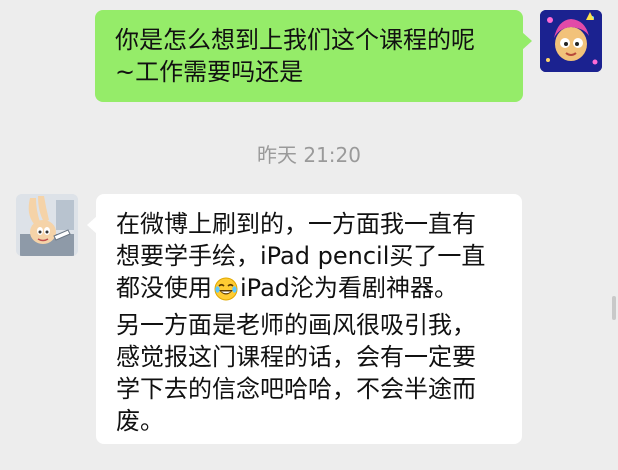  Describe the element at coordinates (301, 256) in the screenshot. I see `message-text-line: 想要学手绘，iPad pencil买了一直` at that location.